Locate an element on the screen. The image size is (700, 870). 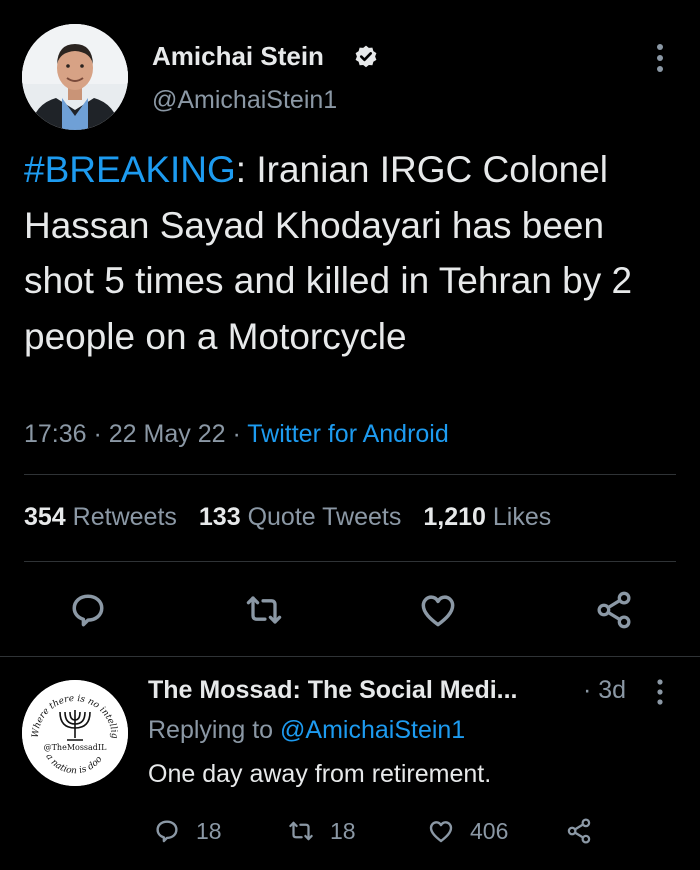
tweet-timestamp: 17:36 · 22 May 22 · Twitter for Android is located at coordinates (236, 434).